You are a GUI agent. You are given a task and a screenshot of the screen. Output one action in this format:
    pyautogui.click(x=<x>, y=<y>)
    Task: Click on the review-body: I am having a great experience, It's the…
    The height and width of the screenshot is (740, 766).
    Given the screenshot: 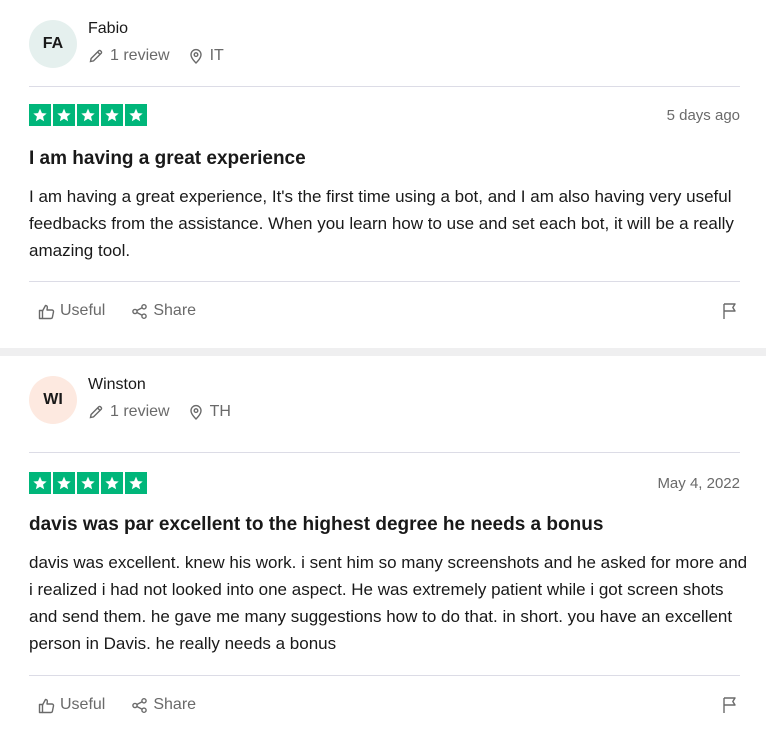 What is the action you would take?
    pyautogui.click(x=381, y=223)
    